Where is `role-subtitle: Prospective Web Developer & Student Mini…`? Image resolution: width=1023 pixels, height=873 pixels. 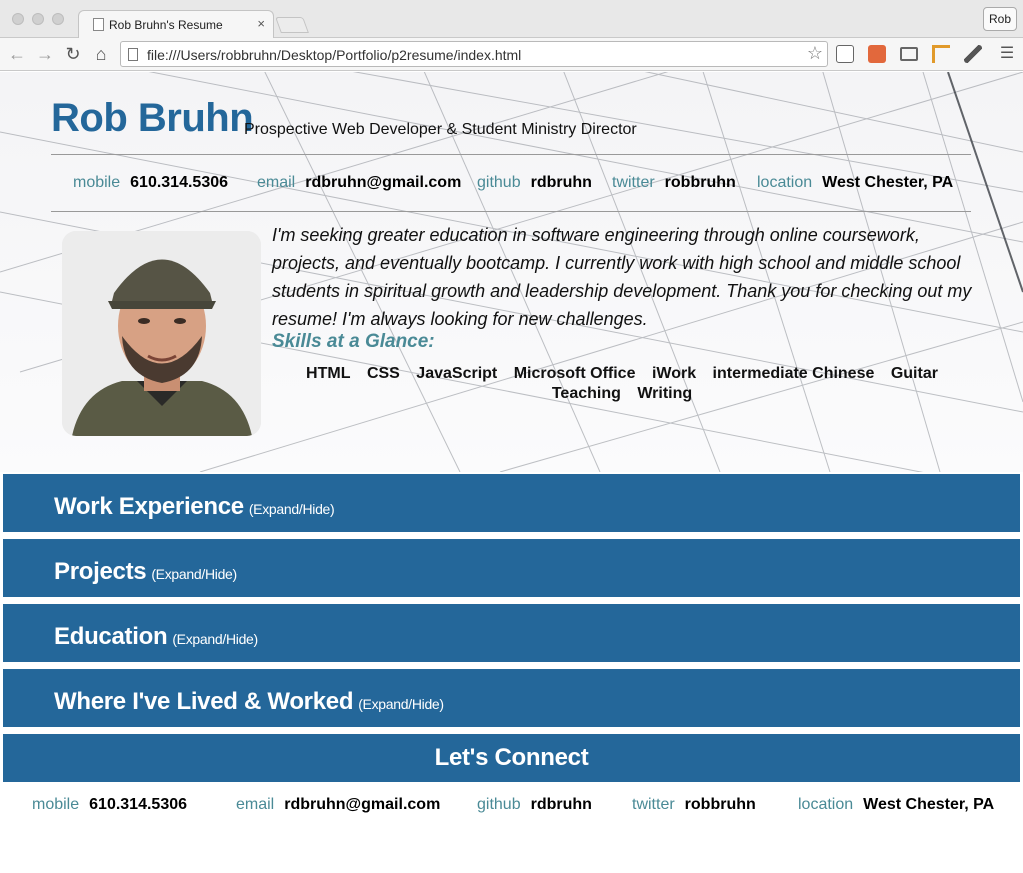 role-subtitle: Prospective Web Developer & Student Mini… is located at coordinates (440, 129).